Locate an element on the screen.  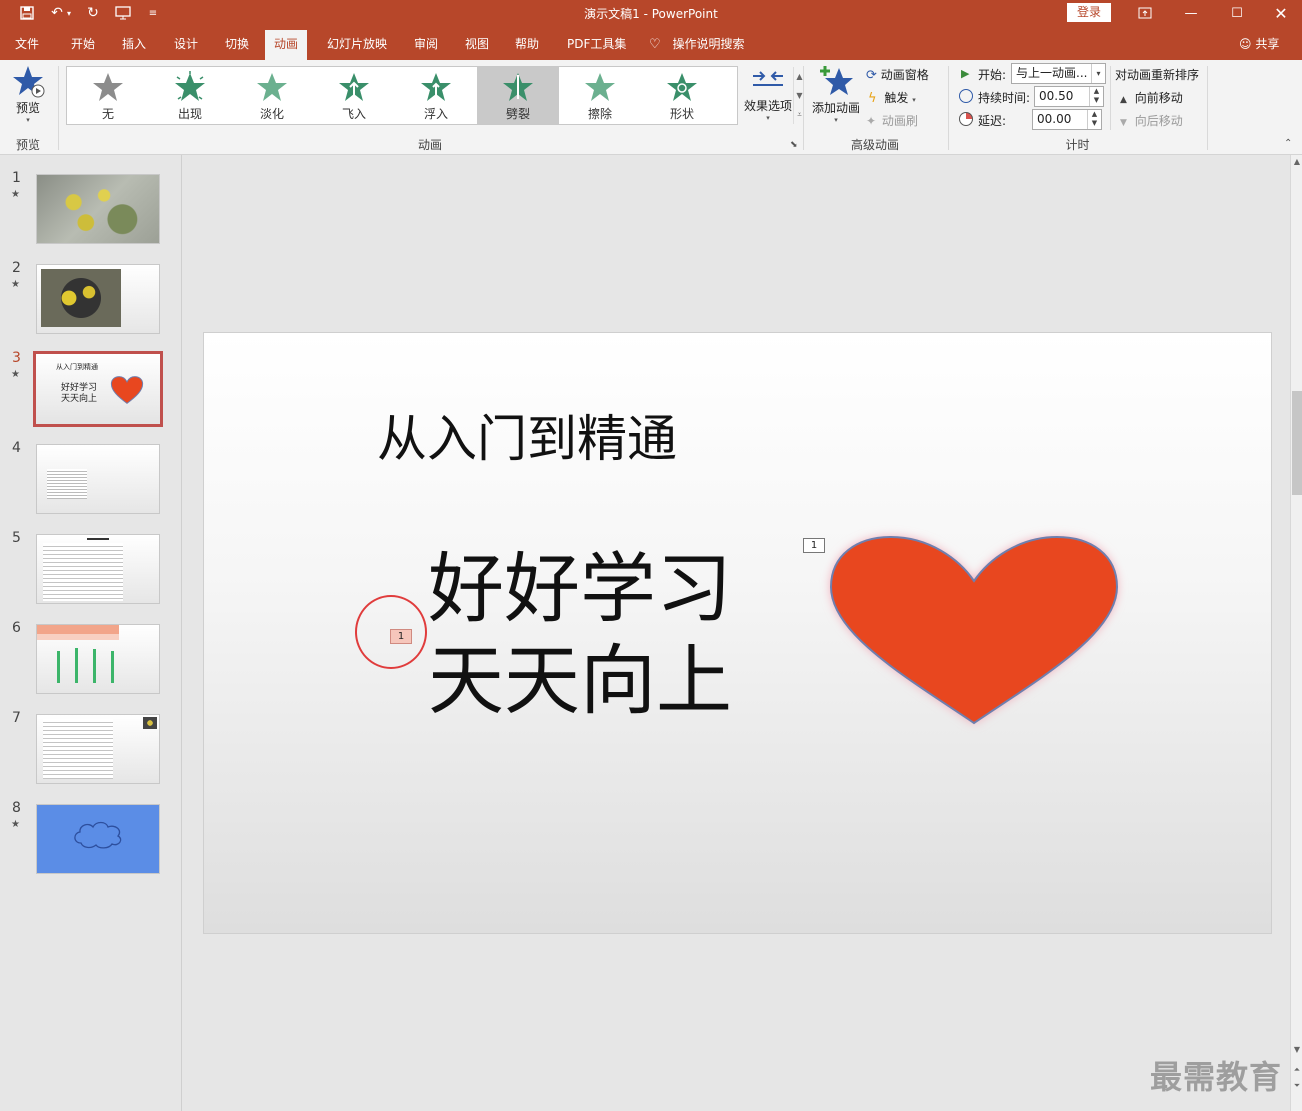
close-icon: ✕ is located at coordinates (1280, 13).